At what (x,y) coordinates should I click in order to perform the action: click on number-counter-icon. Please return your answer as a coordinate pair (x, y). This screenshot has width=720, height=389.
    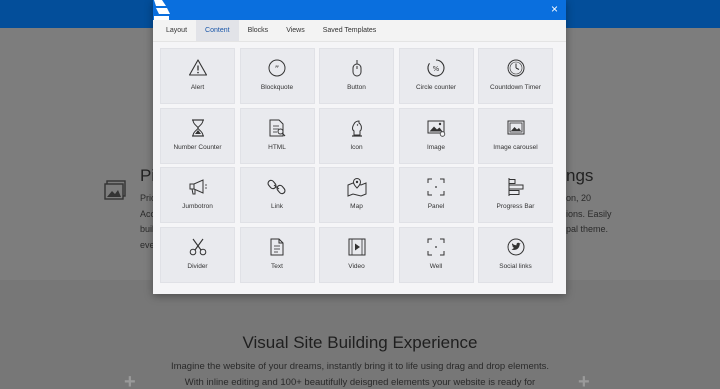
    Looking at the image, I should click on (198, 128).